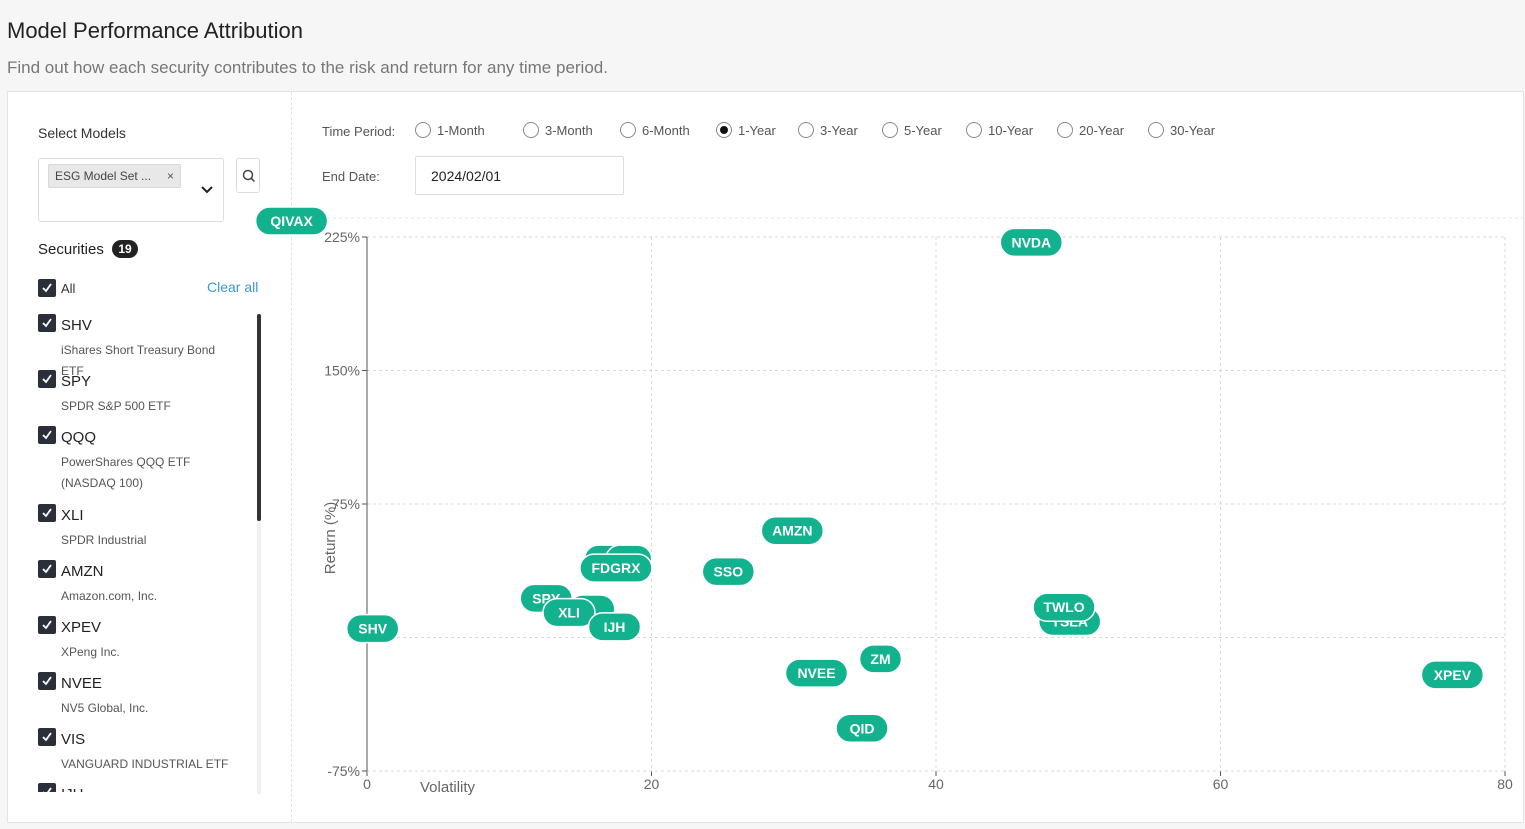 The image size is (1525, 829). I want to click on bubble-label: FDGRX, so click(616, 568).